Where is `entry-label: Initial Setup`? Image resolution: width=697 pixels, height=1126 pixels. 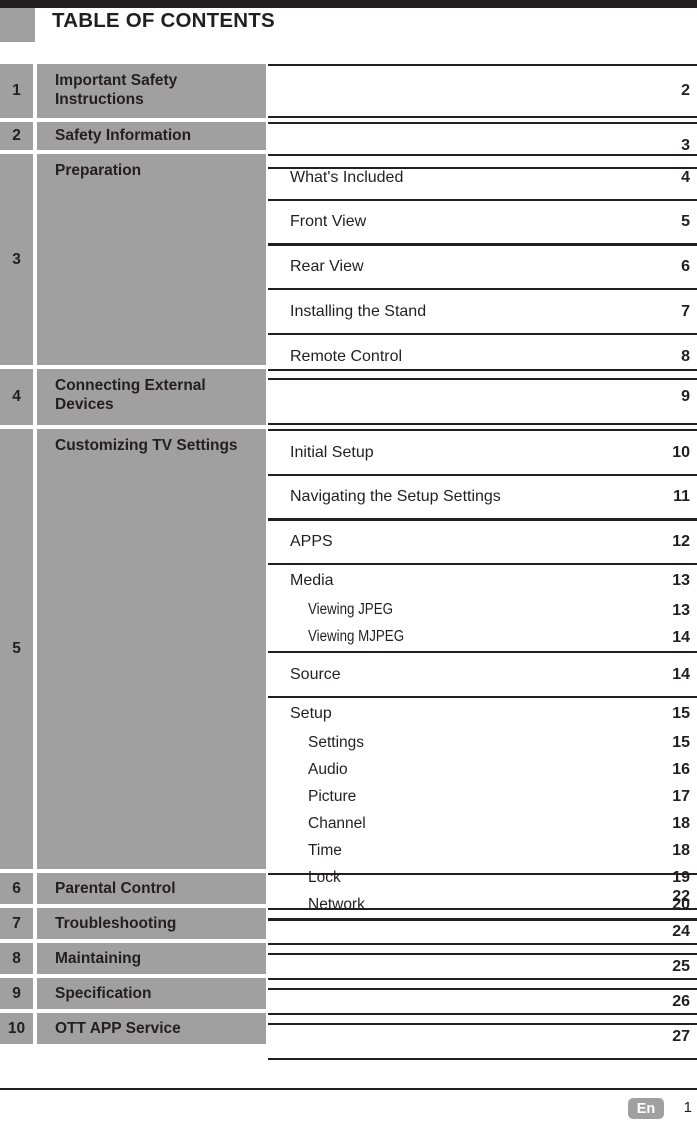
entry-label: Initial Setup is located at coordinates (332, 452).